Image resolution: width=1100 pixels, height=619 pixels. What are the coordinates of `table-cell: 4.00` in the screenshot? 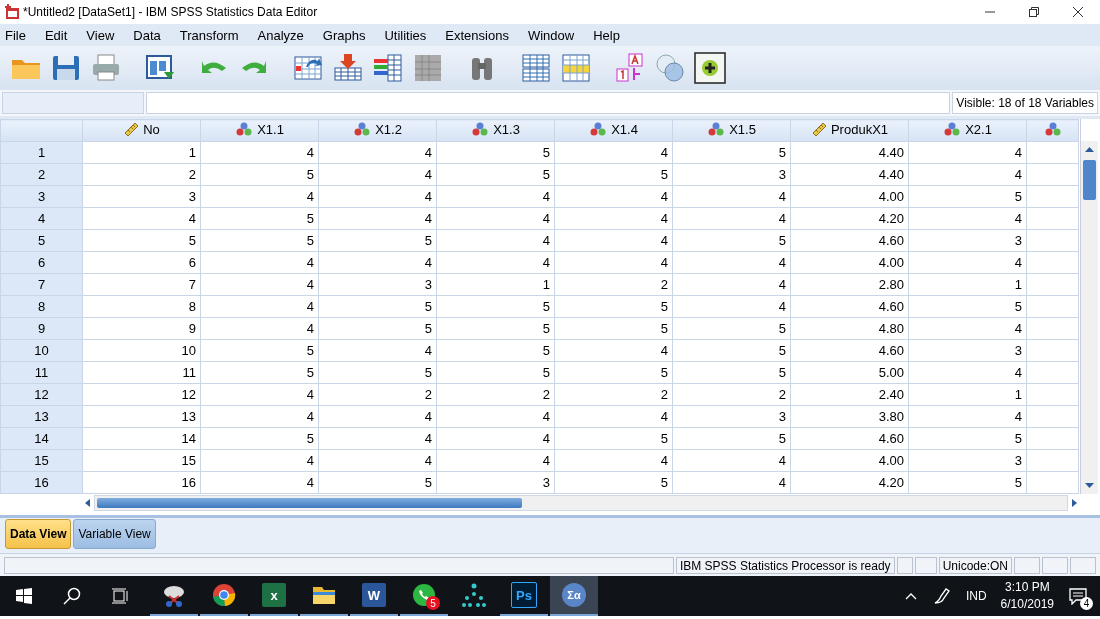 It's located at (849, 460).